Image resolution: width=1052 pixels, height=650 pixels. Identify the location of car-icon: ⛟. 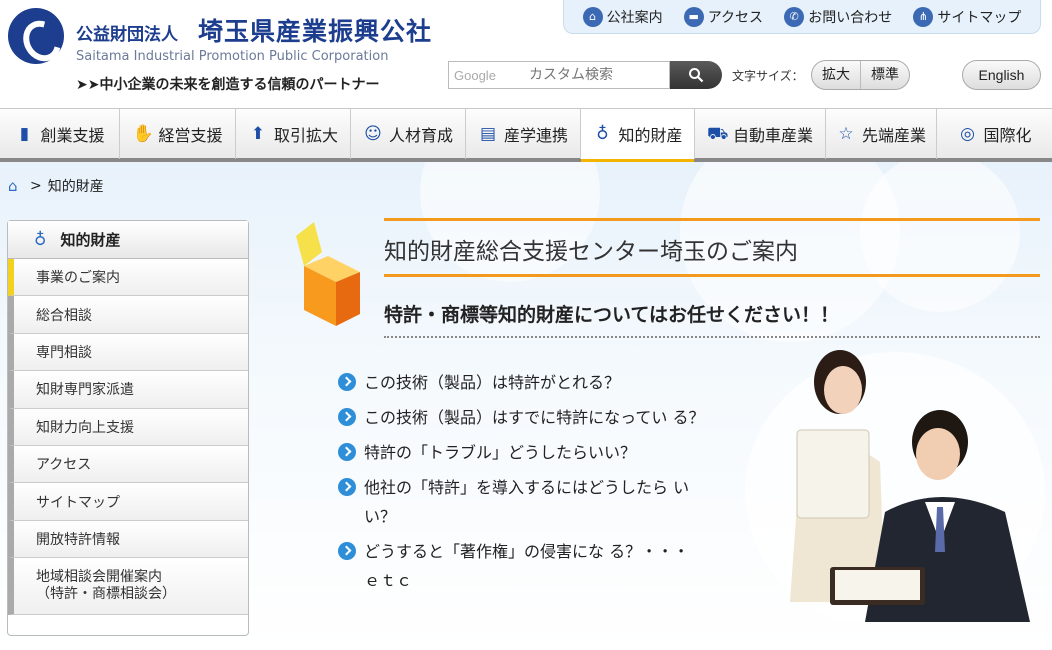
(717, 134).